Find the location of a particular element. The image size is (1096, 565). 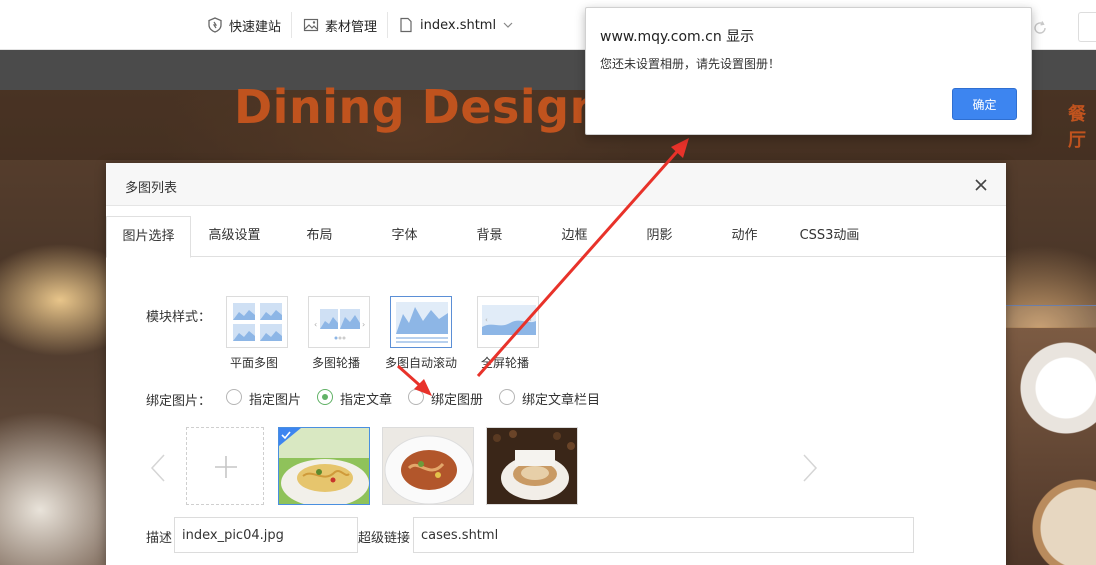

tab-bar: 图片选择 高级设置 布局 字体 背景 边框 阴影 动作 CSS3动画 is located at coordinates (556, 237).